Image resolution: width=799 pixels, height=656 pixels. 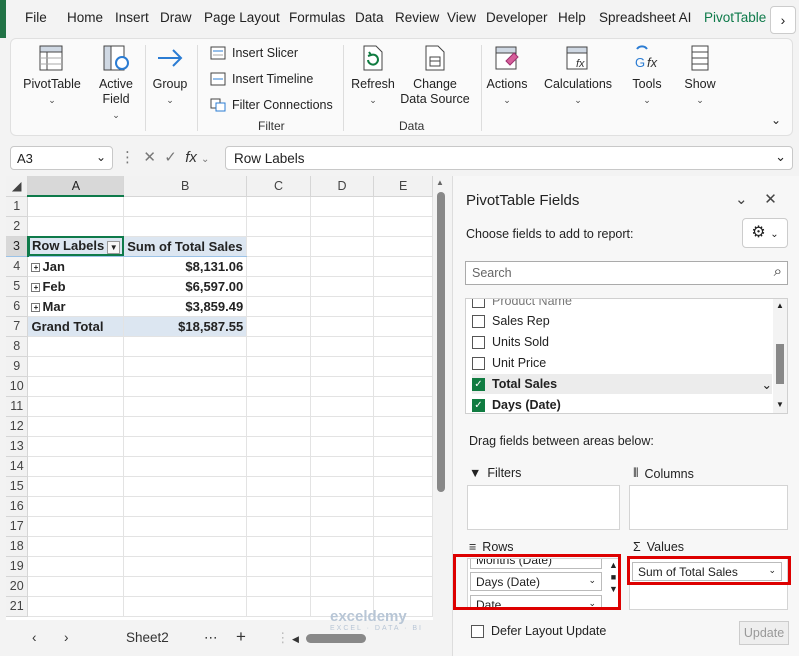 I want to click on grand-total-label: Grand Total, so click(x=76, y=326).